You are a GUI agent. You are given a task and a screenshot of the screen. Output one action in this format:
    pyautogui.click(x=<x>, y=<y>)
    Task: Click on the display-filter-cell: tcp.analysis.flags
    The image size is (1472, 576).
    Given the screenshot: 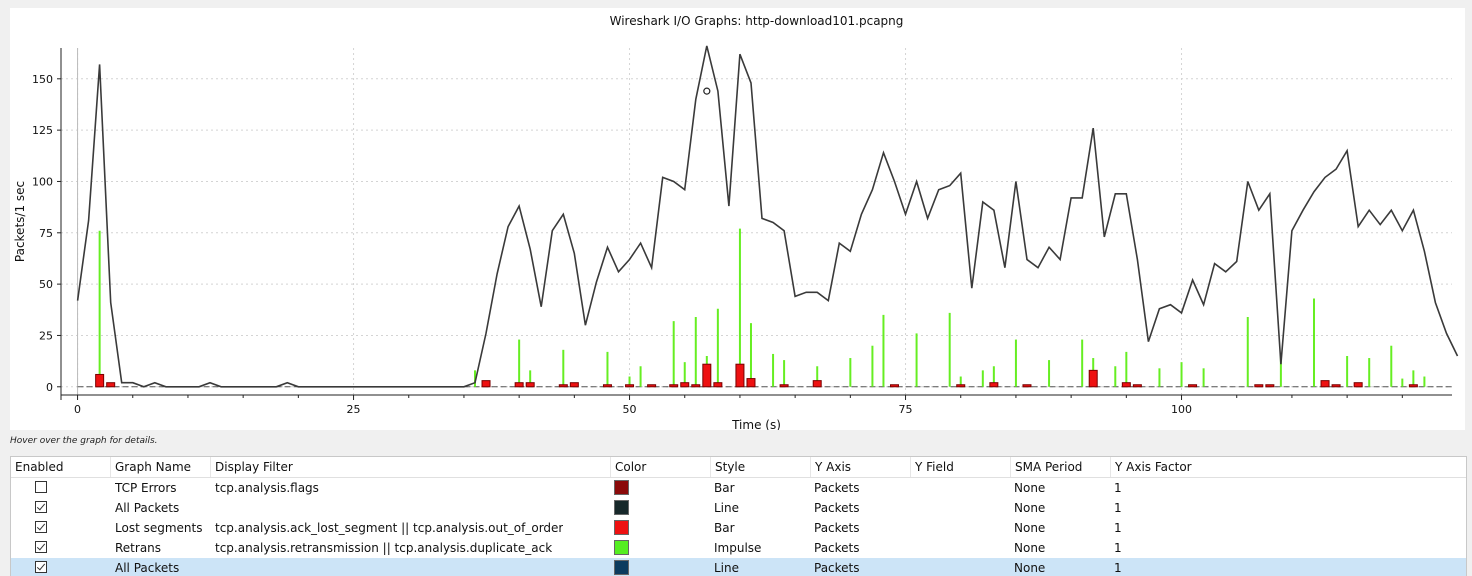 What is the action you would take?
    pyautogui.click(x=267, y=488)
    